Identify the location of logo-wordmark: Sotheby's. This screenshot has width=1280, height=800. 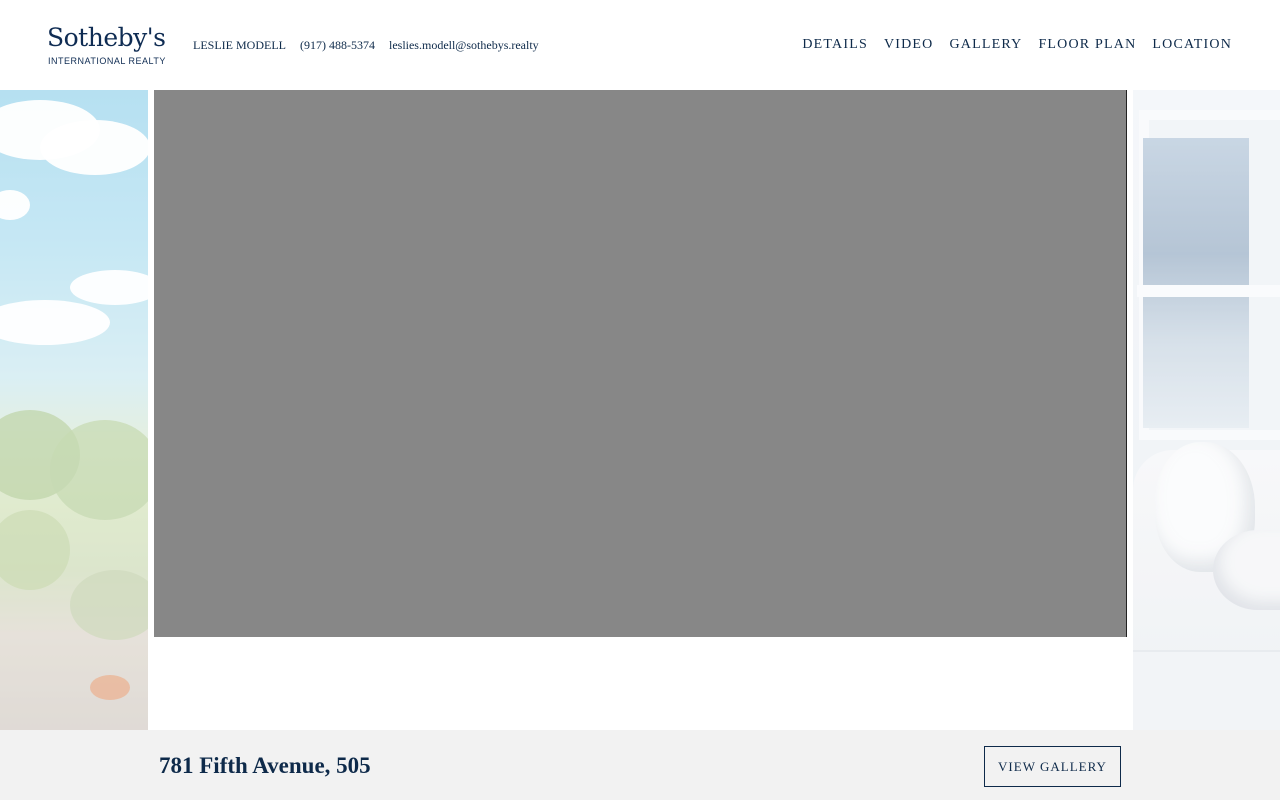
(106, 37).